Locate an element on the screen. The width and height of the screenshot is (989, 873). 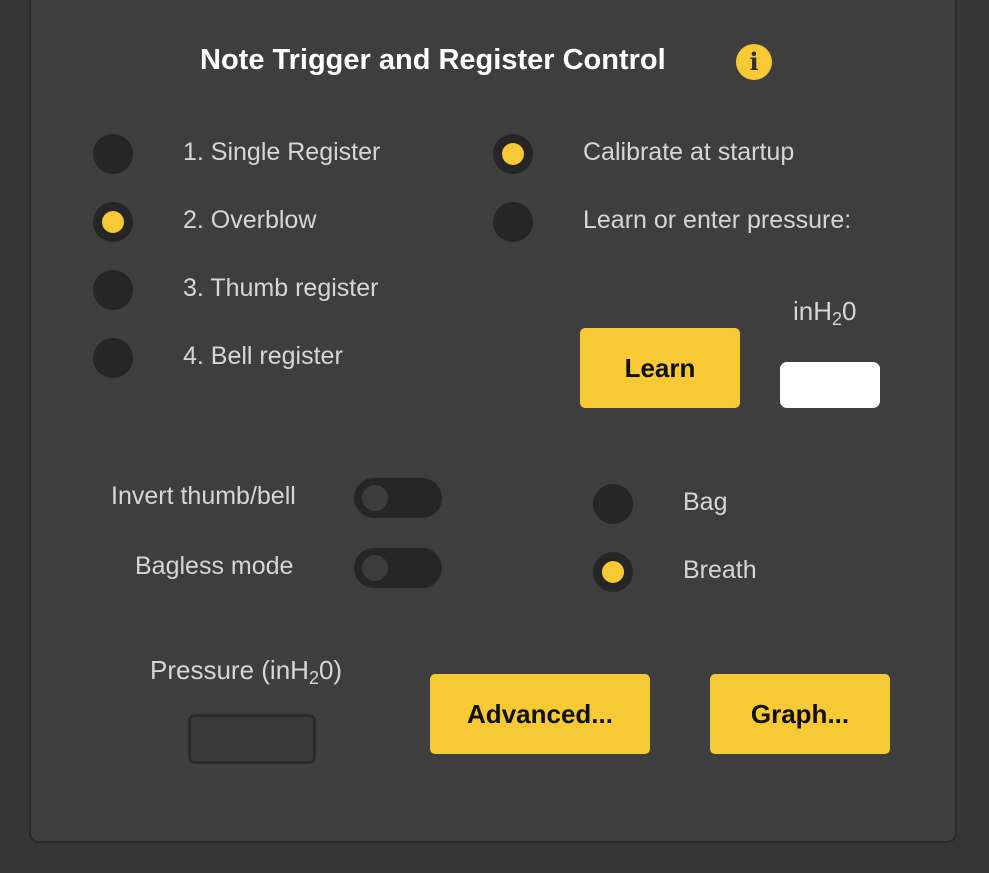
radio-bag is located at coordinates (613, 504).